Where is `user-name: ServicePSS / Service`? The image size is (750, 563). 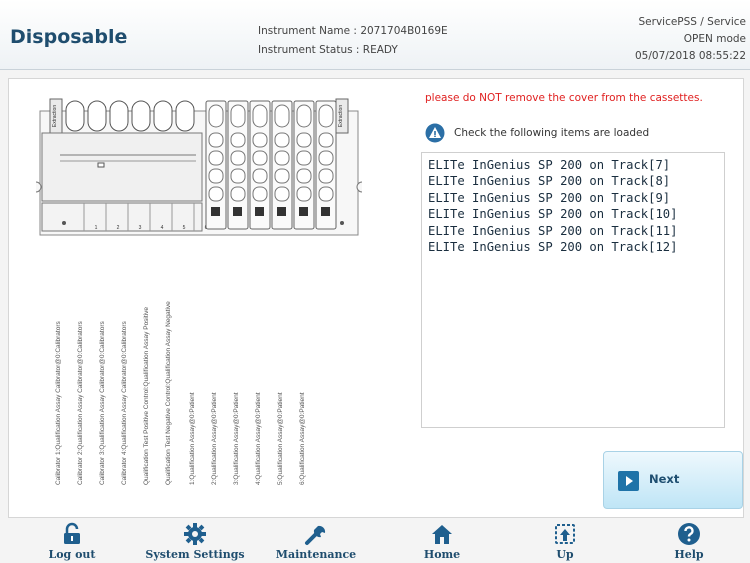 user-name: ServicePSS / Service is located at coordinates (692, 22).